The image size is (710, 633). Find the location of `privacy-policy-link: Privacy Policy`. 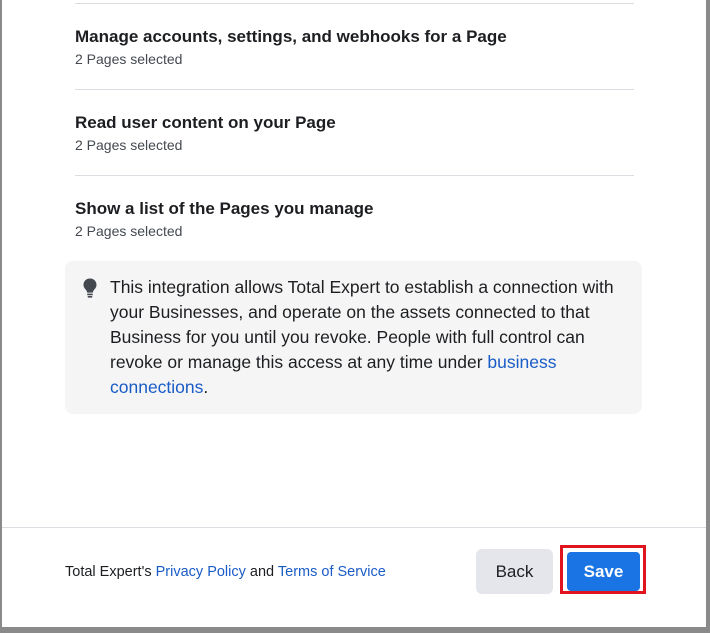

privacy-policy-link: Privacy Policy is located at coordinates (201, 572).